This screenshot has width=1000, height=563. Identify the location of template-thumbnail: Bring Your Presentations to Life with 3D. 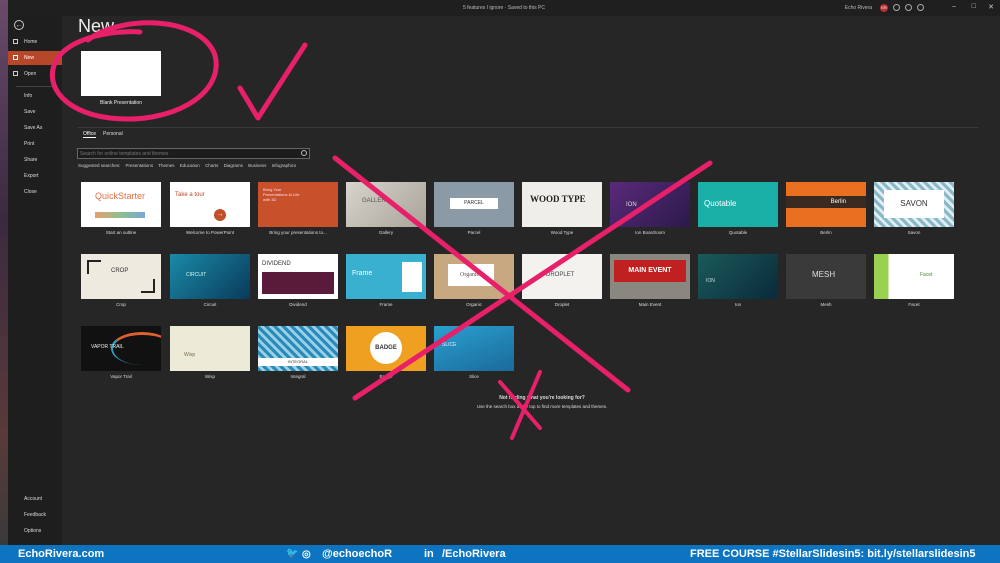
(298, 204).